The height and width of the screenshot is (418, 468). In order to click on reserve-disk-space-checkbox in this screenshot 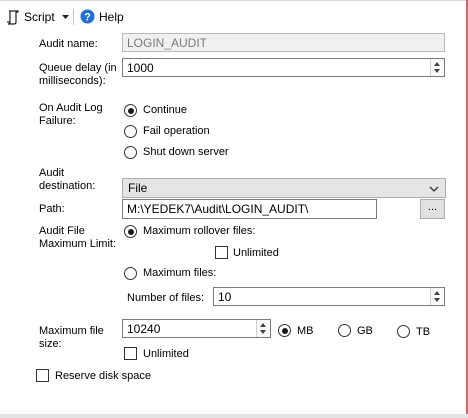, I will do `click(42, 375)`.